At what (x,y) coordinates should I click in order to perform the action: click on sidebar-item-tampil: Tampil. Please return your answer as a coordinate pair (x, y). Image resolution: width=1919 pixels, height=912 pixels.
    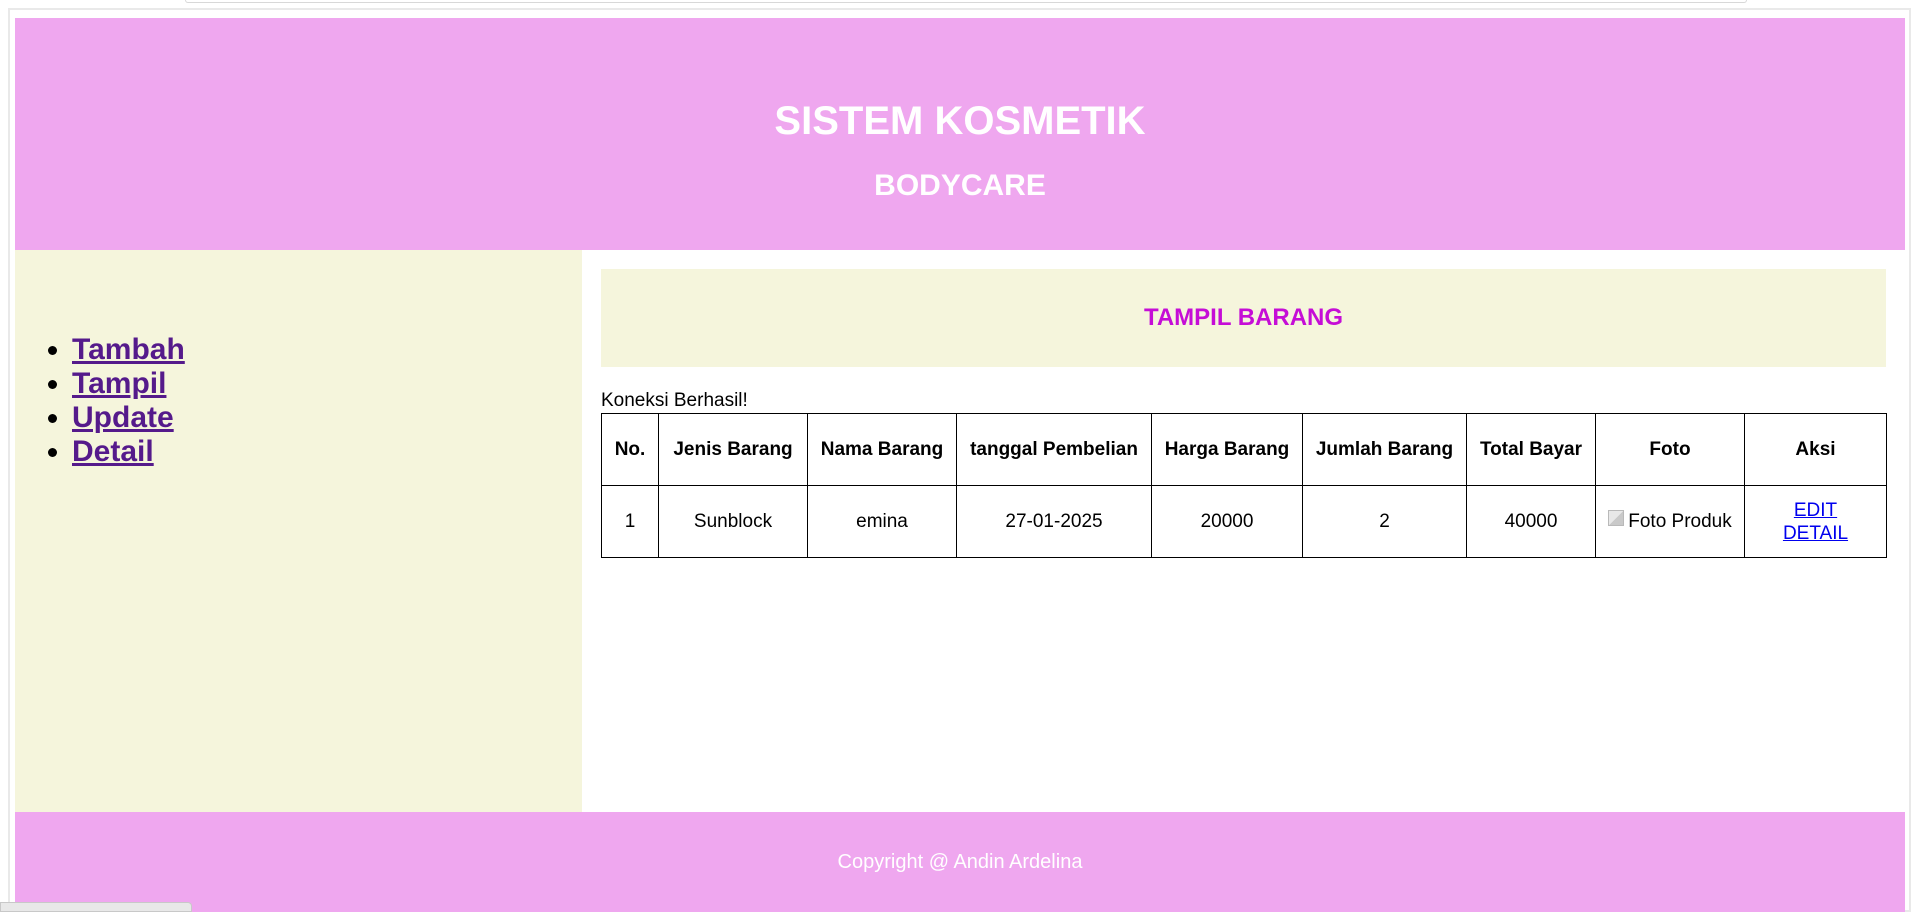
    Looking at the image, I should click on (128, 384).